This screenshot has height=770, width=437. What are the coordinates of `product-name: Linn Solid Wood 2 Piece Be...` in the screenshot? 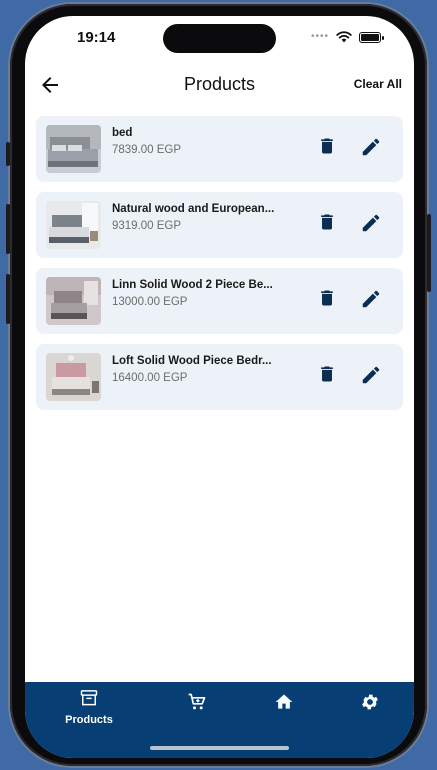 It's located at (192, 285).